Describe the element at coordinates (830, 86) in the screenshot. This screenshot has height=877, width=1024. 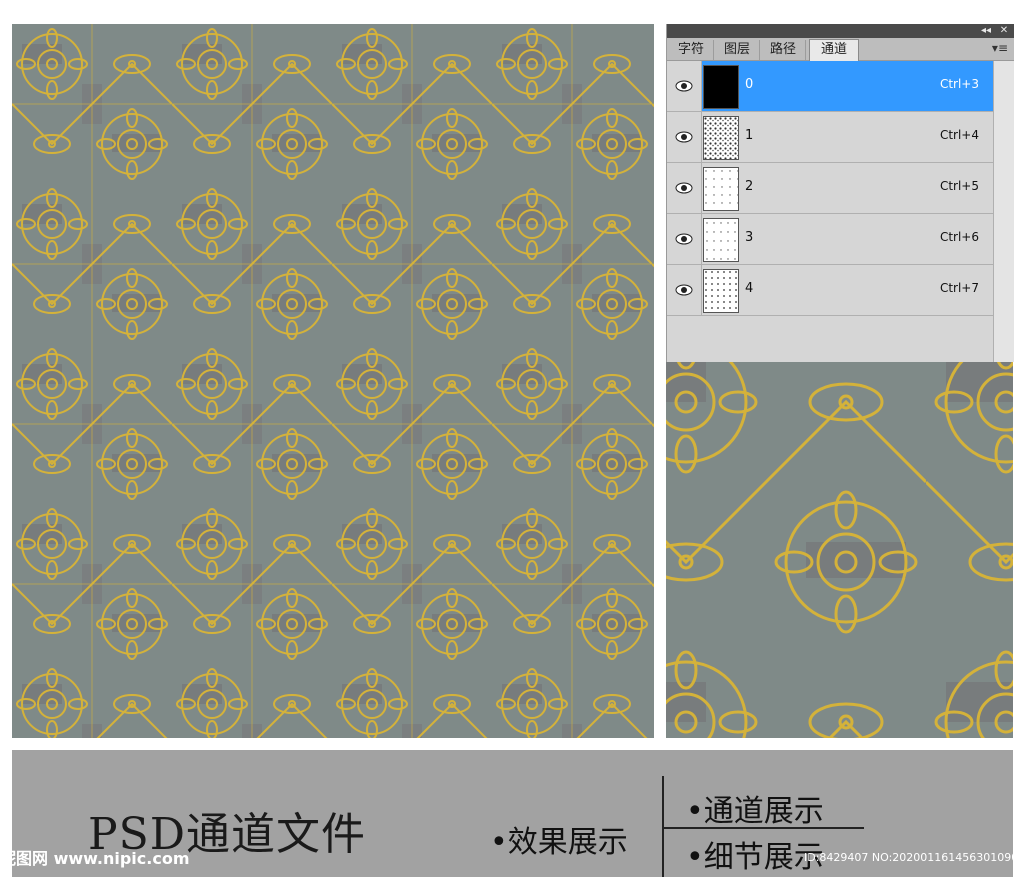
I see `channel-row: 0 Ctrl+3` at that location.